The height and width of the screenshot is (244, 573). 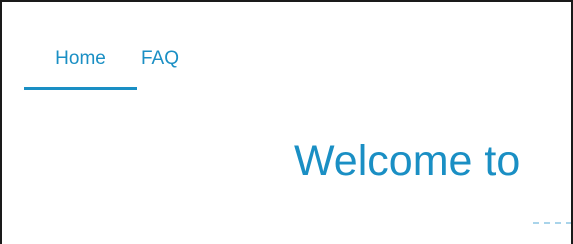 I want to click on top-nav: Home FAQ, so click(x=125, y=62).